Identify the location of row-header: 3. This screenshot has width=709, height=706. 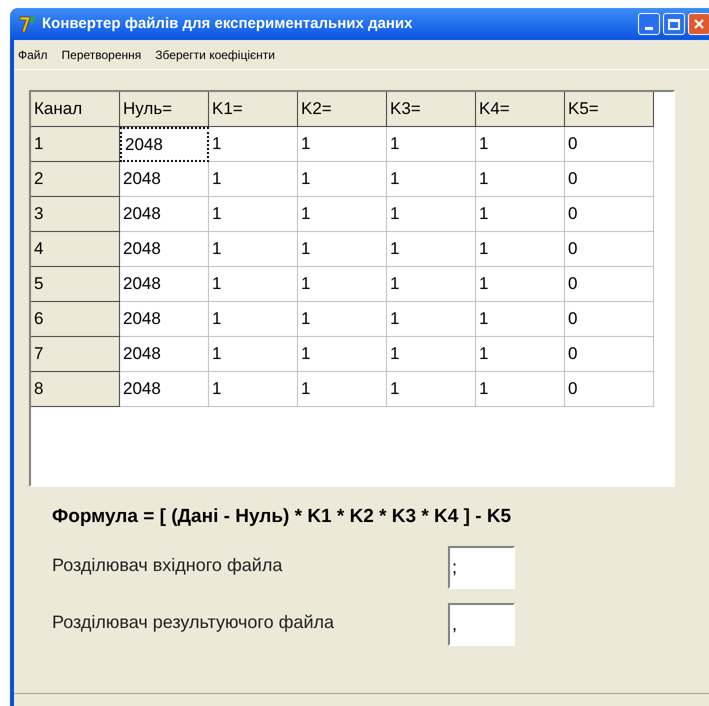
(75, 214).